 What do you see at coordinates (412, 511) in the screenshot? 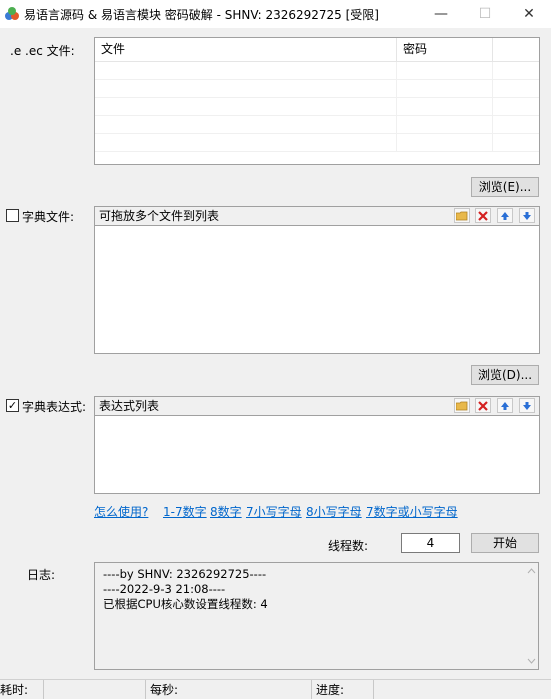
I see `link-7-digit-or-lowercase: 7数字或小写字母` at bounding box center [412, 511].